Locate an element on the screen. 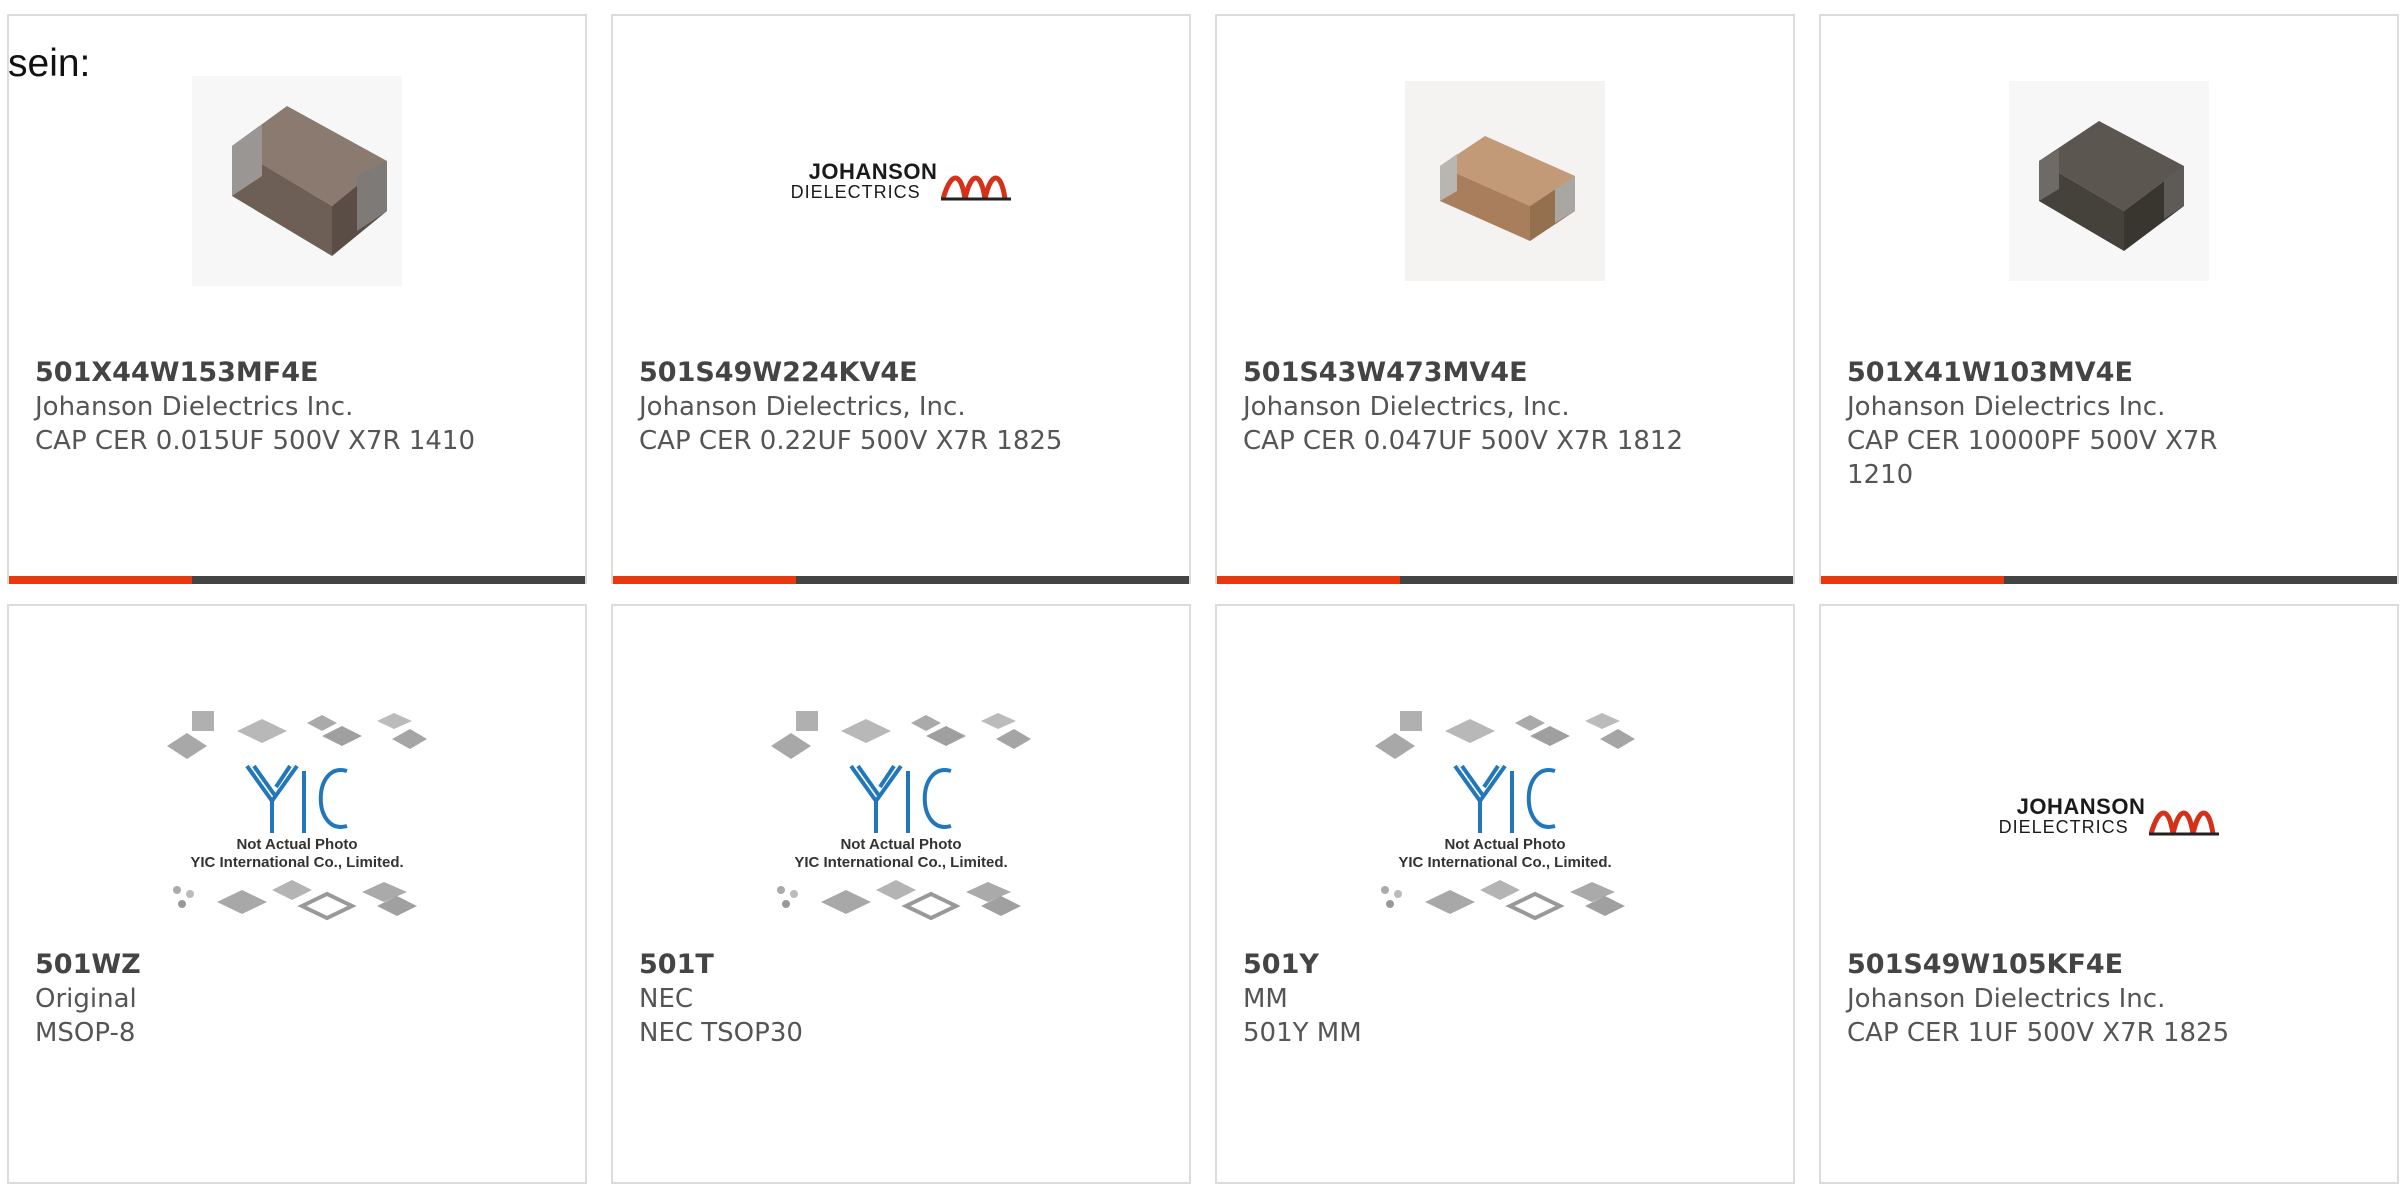  intro-text: sein: is located at coordinates (49, 63).